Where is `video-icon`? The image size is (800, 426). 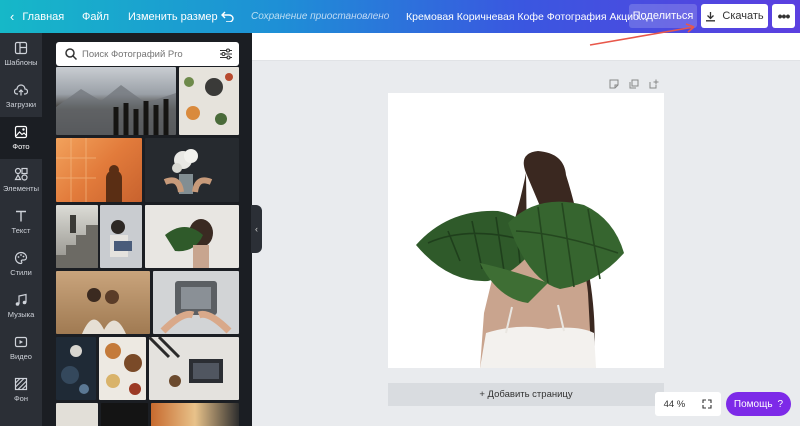
video-icon is located at coordinates (21, 342).